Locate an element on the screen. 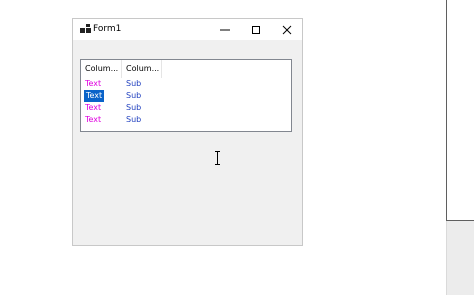  text-cursor-icon is located at coordinates (217, 158).